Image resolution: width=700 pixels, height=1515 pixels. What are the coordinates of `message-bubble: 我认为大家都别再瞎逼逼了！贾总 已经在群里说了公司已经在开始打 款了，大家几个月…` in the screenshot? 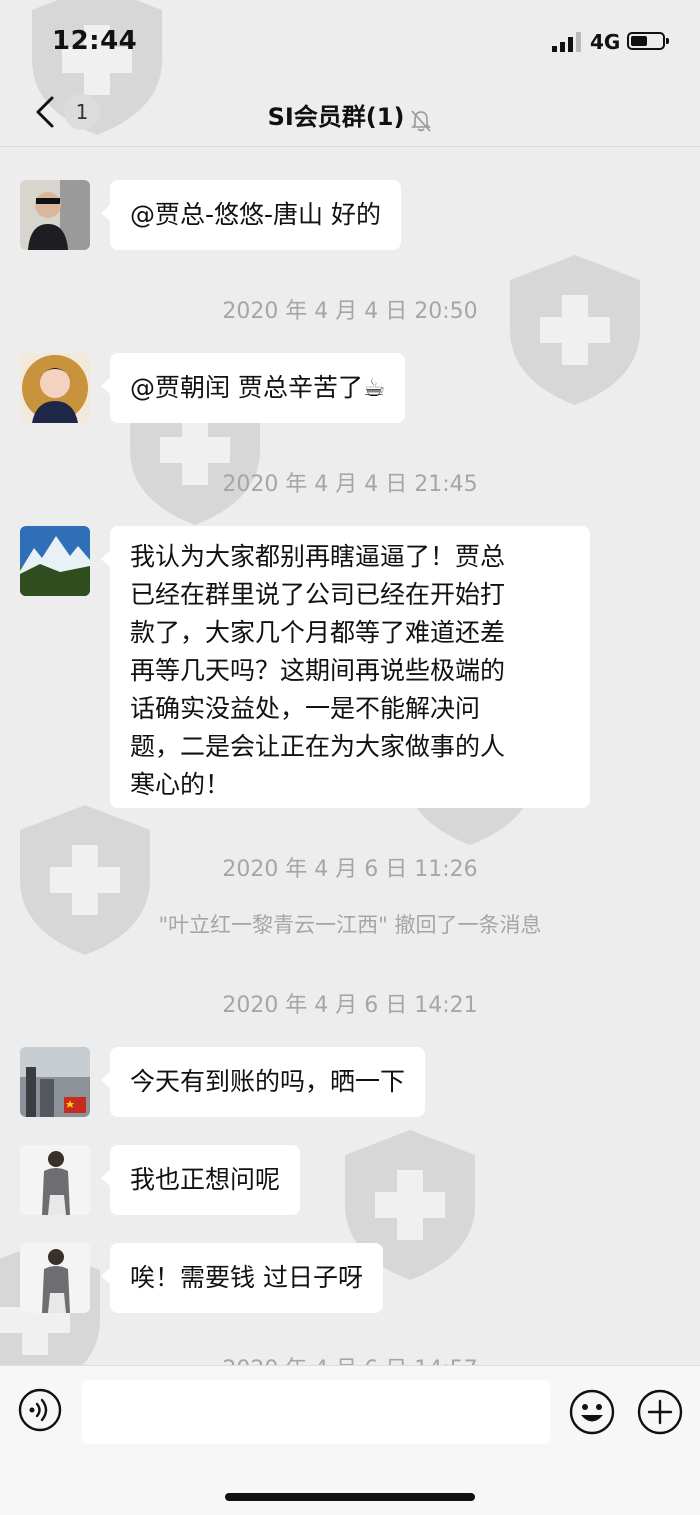 It's located at (345, 667).